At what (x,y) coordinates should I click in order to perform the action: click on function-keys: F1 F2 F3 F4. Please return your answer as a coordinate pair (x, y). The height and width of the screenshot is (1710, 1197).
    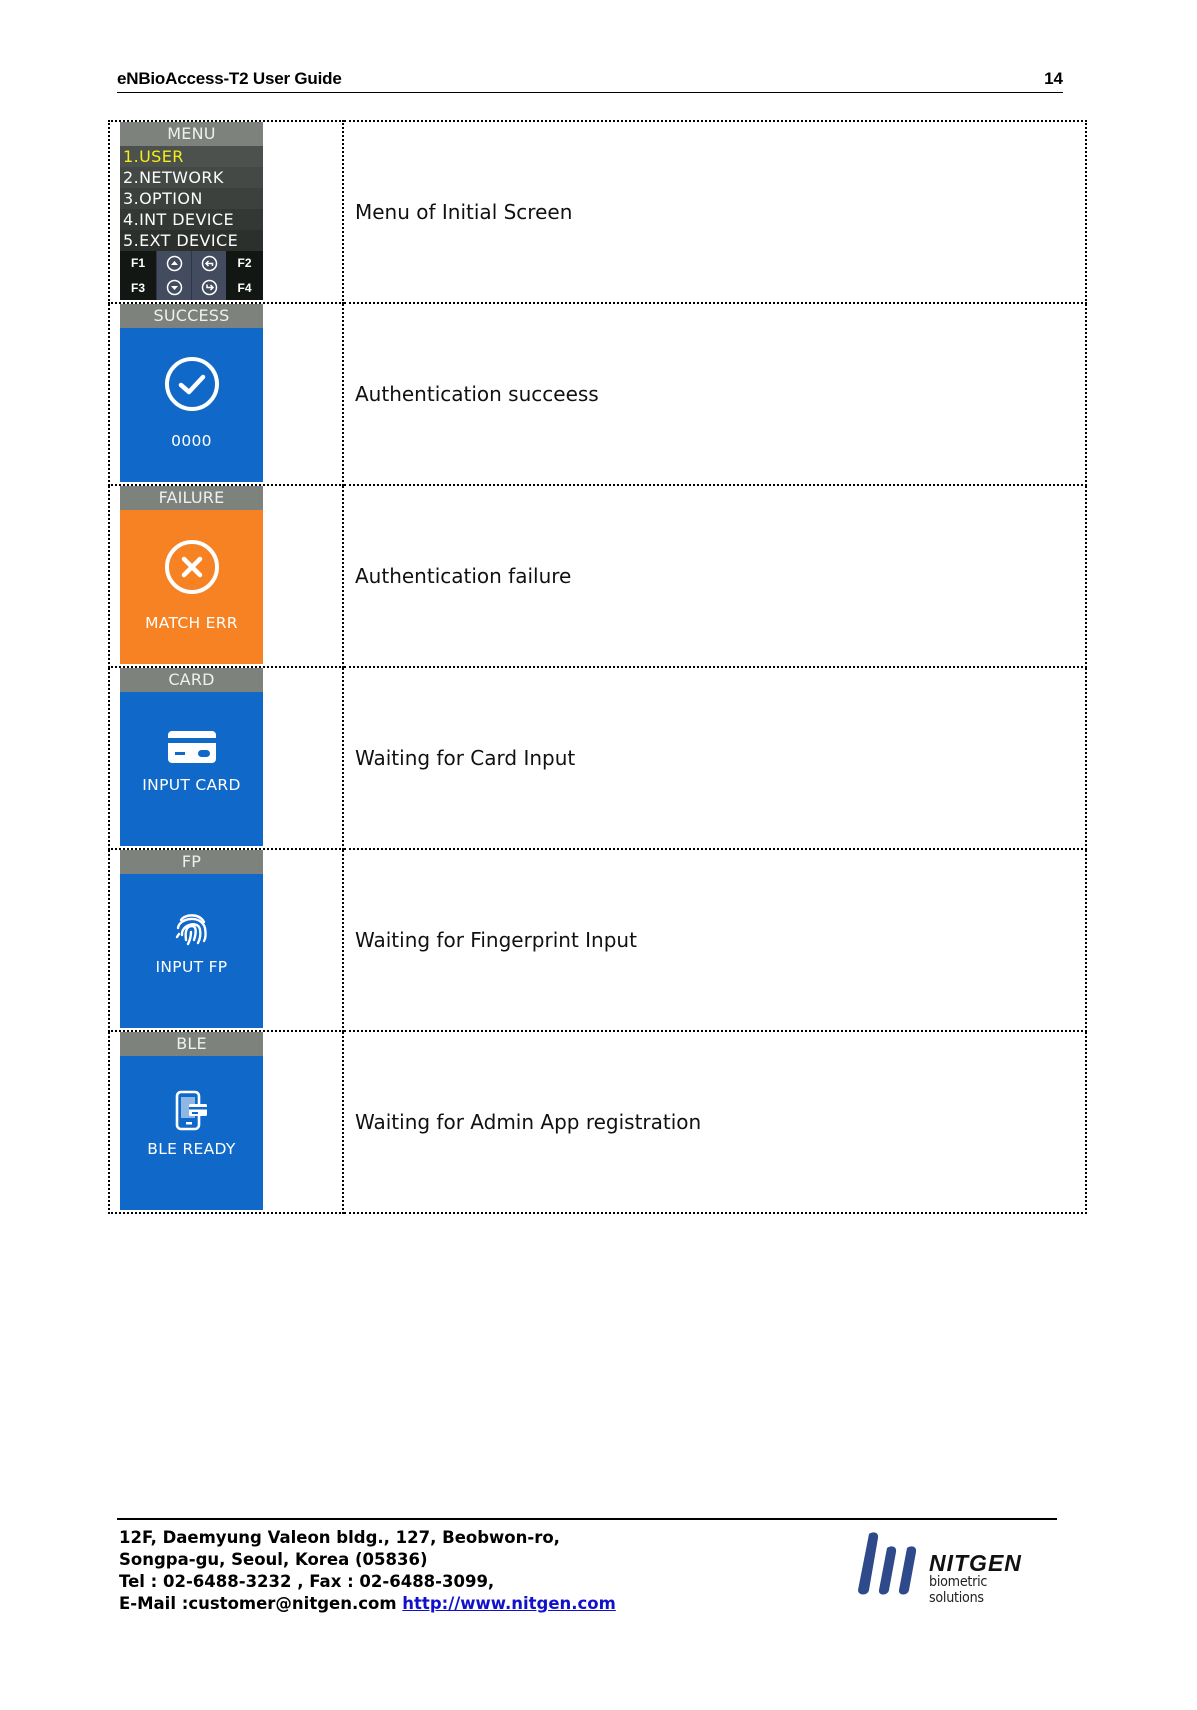
    Looking at the image, I should click on (191, 275).